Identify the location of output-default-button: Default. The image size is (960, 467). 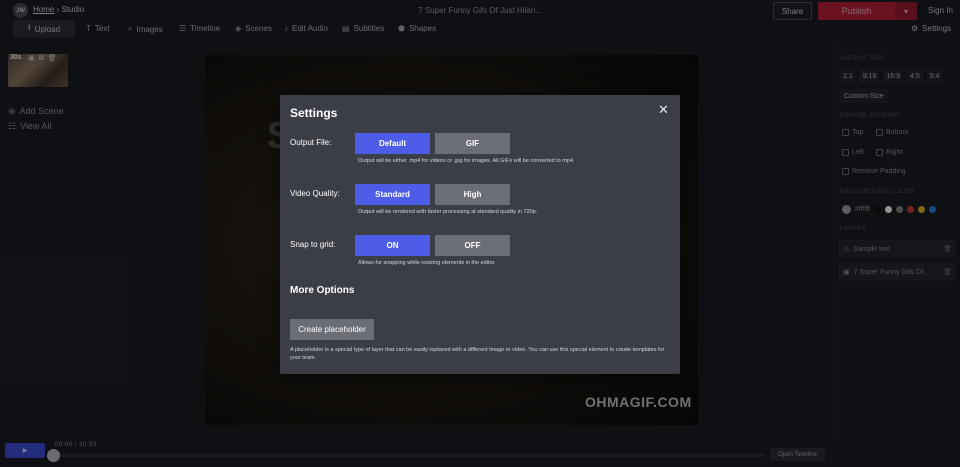
(392, 143).